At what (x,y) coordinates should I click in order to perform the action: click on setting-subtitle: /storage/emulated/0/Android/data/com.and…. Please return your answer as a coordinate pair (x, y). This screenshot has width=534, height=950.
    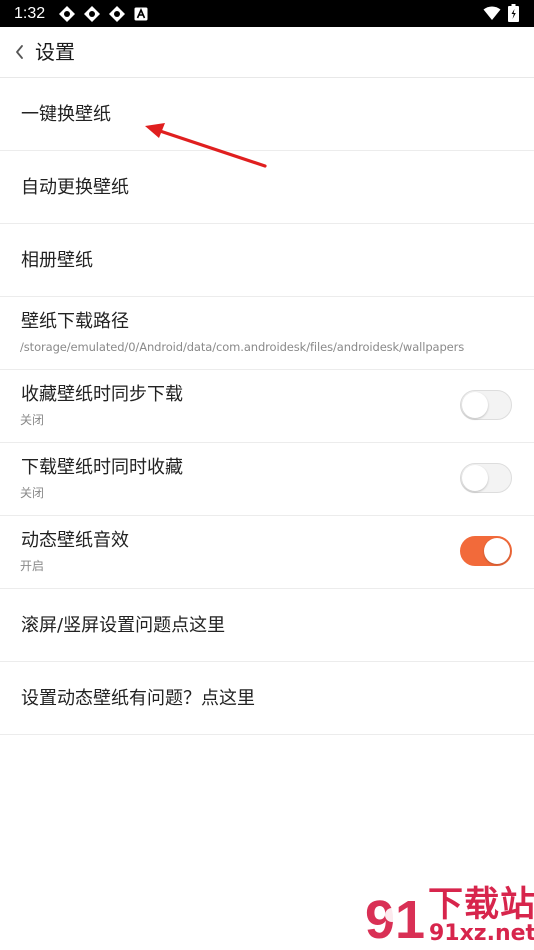
    Looking at the image, I should click on (242, 347).